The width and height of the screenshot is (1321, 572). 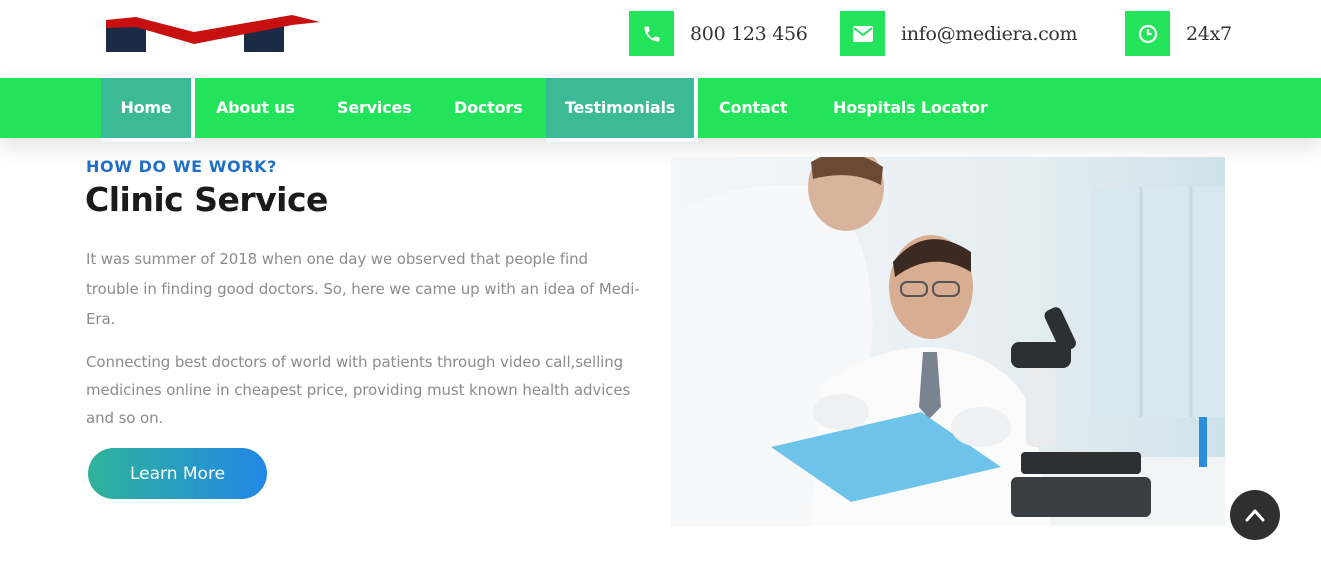 What do you see at coordinates (206, 199) in the screenshot?
I see `section-title: Clinic Service` at bounding box center [206, 199].